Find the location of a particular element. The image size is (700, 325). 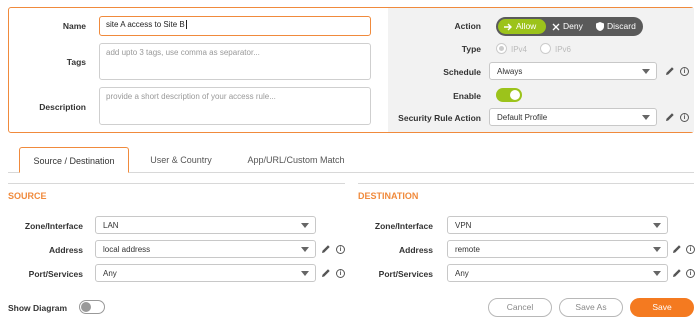

source-port-value: Any is located at coordinates (110, 273).